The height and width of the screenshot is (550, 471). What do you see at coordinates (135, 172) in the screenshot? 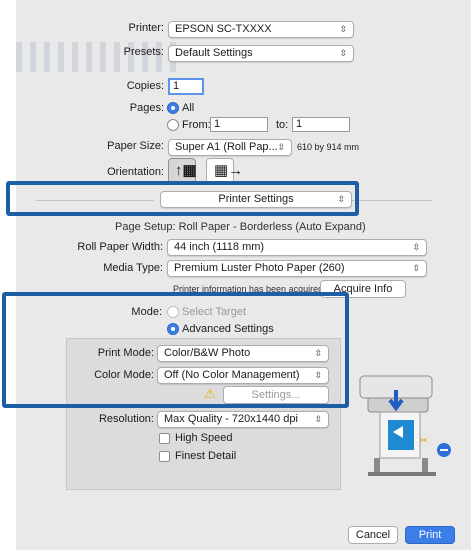
I see `orientation-label: Orientation:` at bounding box center [135, 172].